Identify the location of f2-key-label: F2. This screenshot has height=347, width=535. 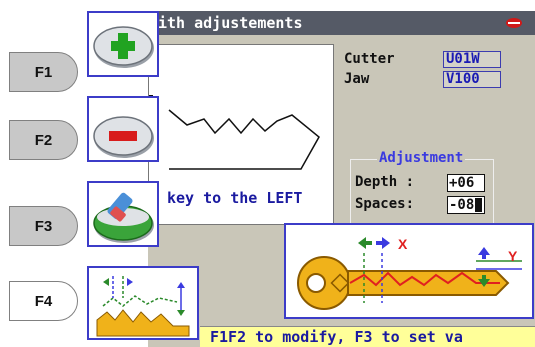
(43, 140).